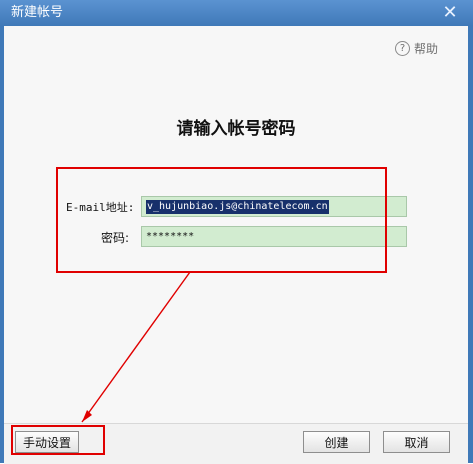 The width and height of the screenshot is (473, 464). Describe the element at coordinates (58, 440) in the screenshot. I see `annotation-box-manual` at that location.